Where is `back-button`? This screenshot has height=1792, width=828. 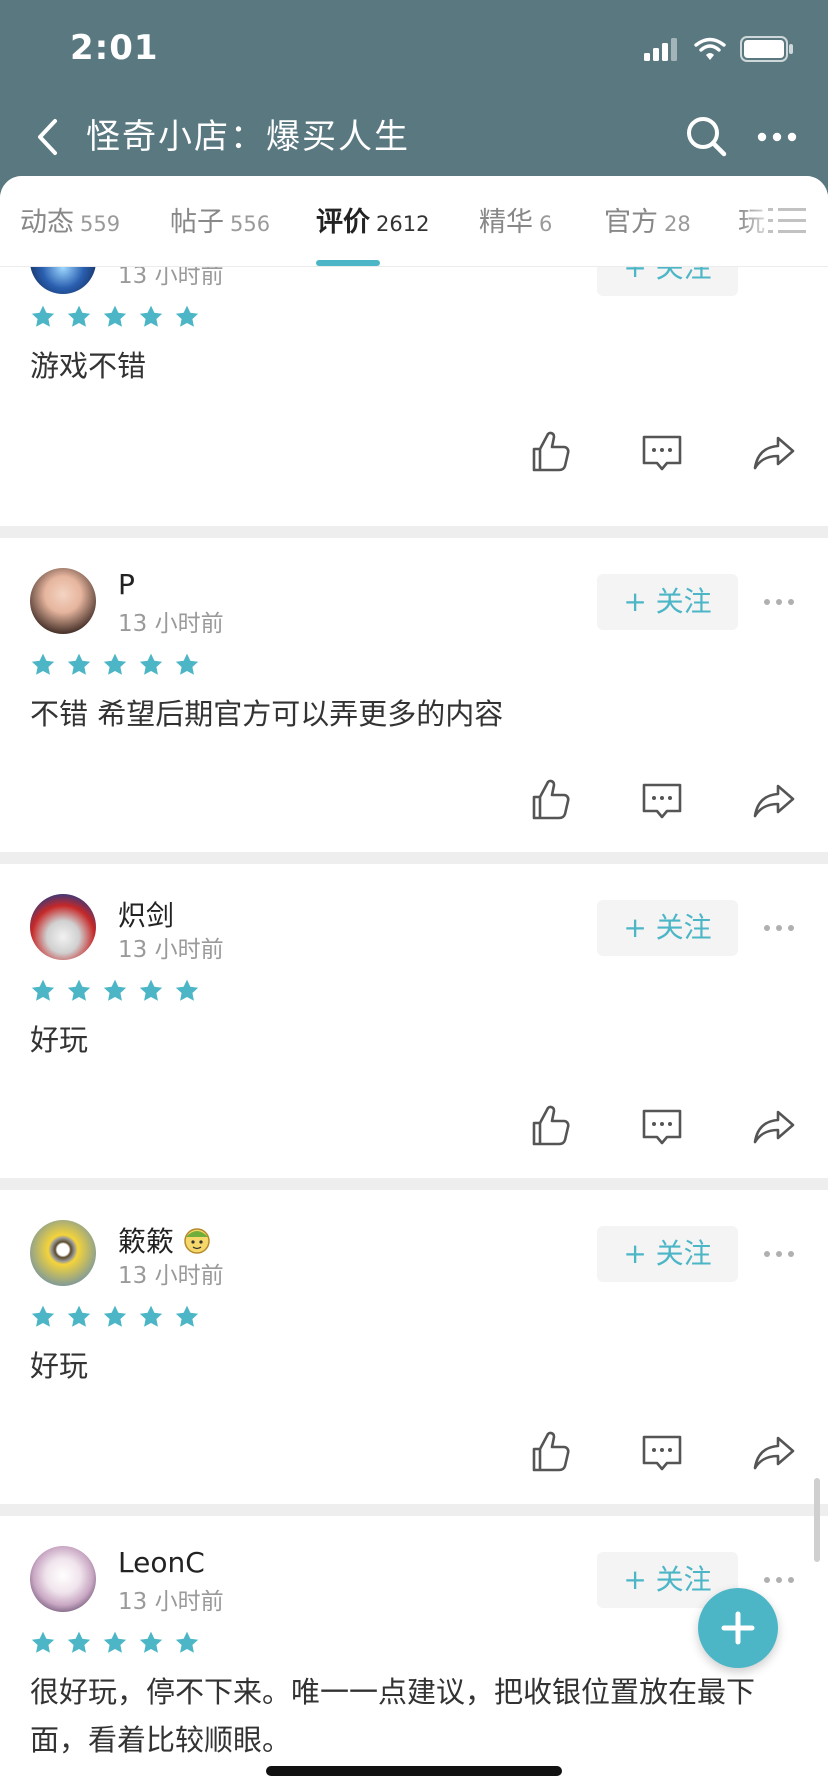
back-button is located at coordinates (47, 137).